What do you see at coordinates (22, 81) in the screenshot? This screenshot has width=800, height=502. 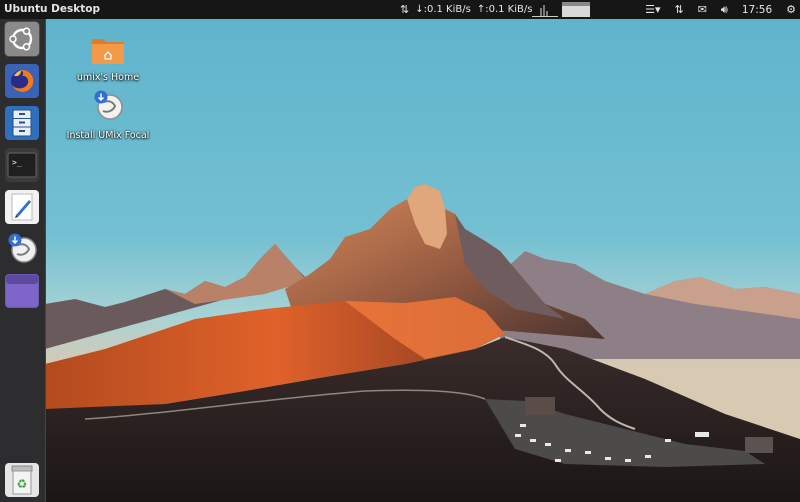 I see `firefox-icon` at bounding box center [22, 81].